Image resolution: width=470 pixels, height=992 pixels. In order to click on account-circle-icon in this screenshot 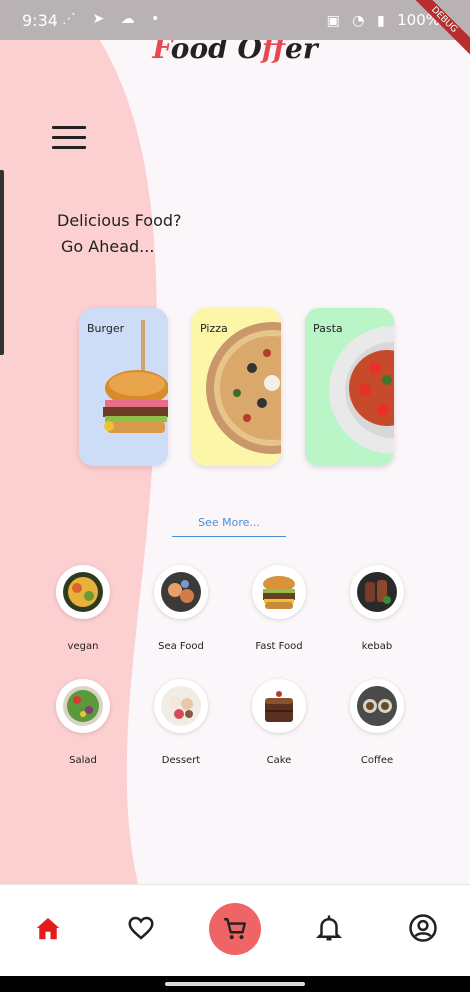, I will do `click(423, 928)`.